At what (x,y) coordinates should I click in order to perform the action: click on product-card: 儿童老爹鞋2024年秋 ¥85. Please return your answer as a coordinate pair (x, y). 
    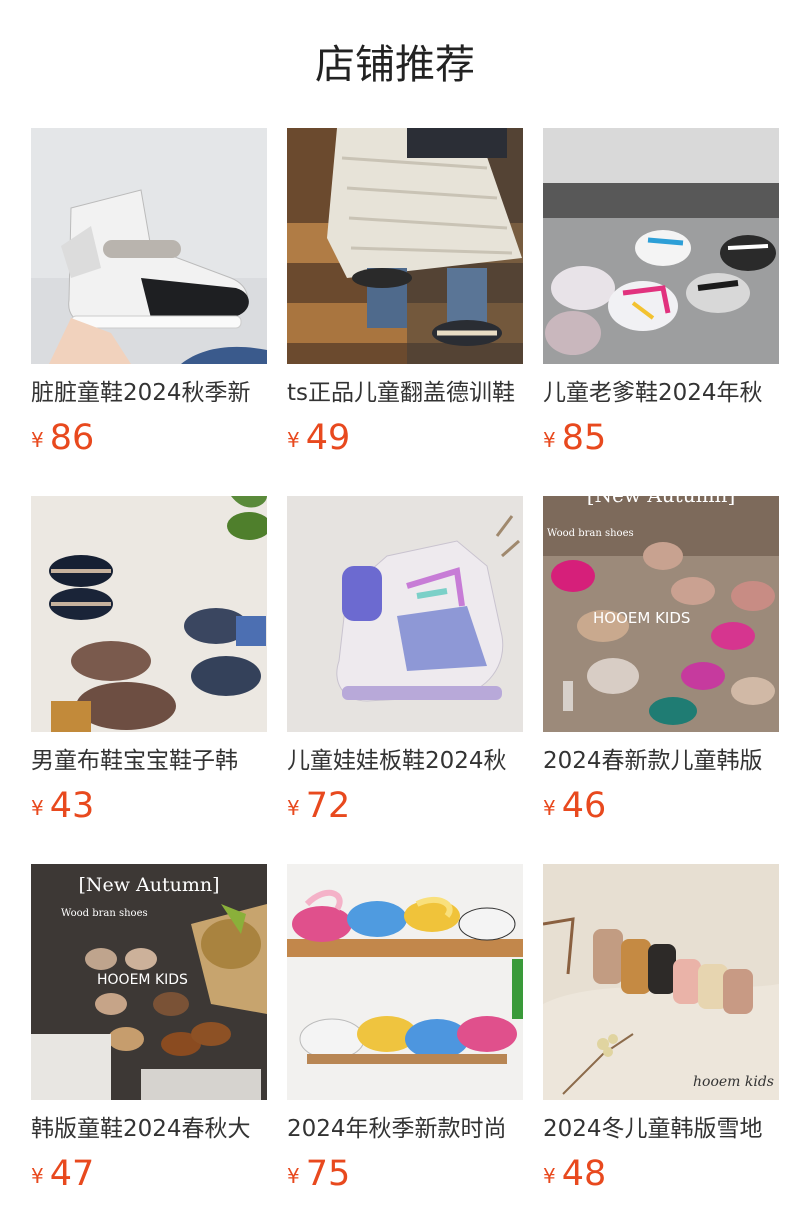
    Looking at the image, I should click on (661, 298).